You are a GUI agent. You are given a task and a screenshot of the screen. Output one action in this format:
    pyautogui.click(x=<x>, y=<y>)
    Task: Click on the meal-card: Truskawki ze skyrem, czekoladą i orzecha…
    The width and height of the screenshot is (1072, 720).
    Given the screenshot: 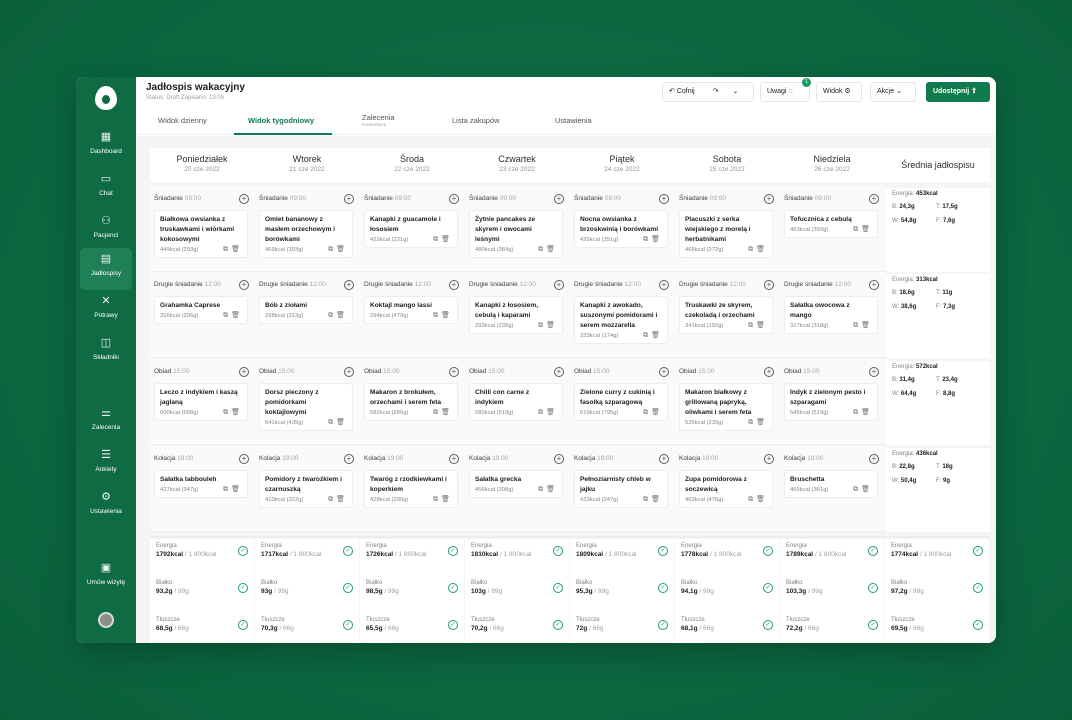 What is the action you would take?
    pyautogui.click(x=726, y=315)
    